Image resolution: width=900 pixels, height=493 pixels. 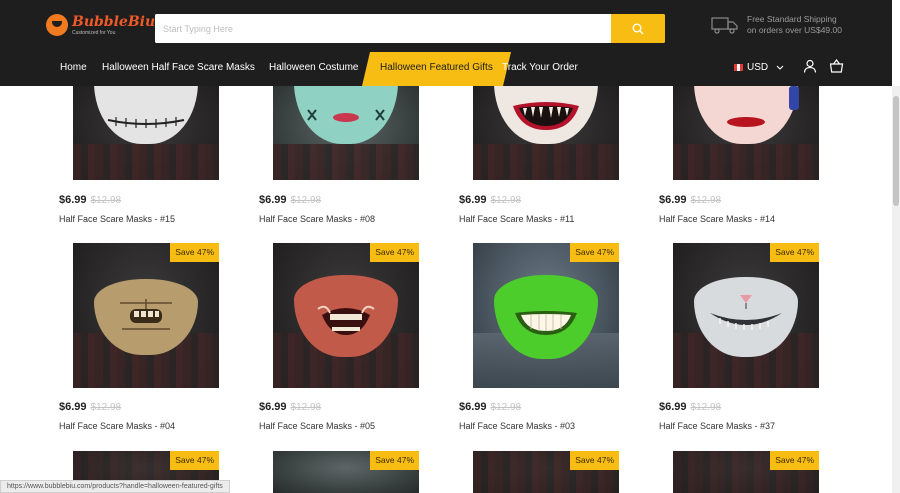 I want to click on mask-lips, so click(x=746, y=122).